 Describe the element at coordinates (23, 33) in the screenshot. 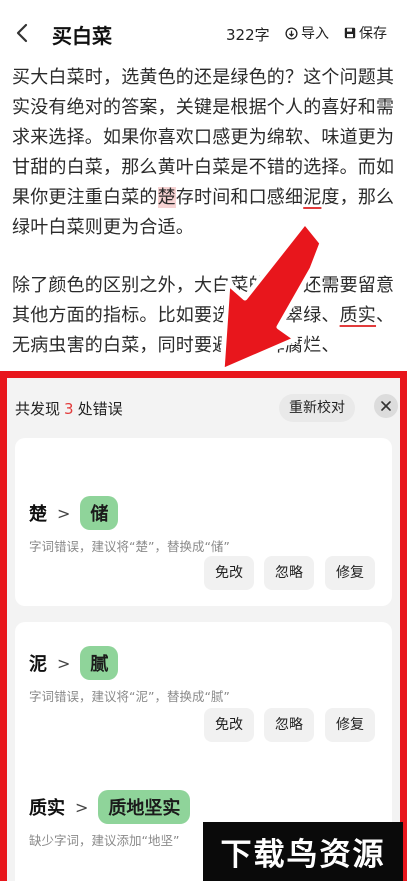

I see `back-arrow-icon` at that location.